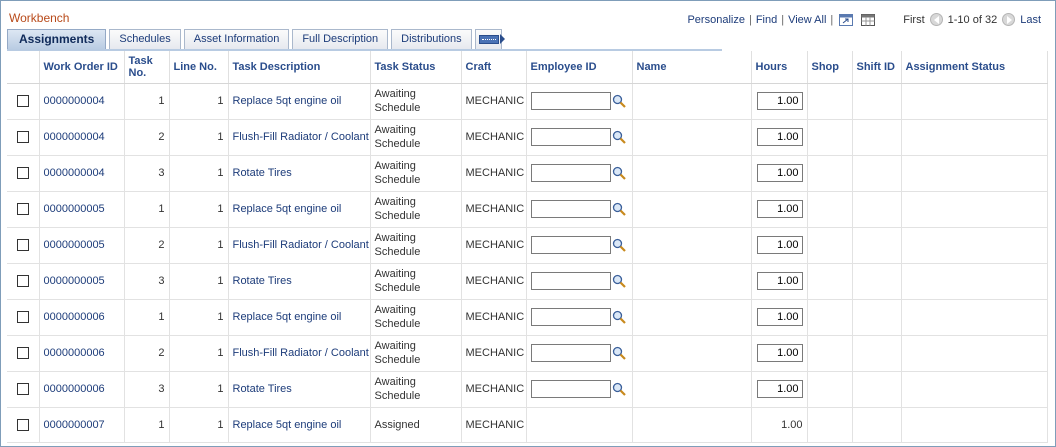 The image size is (1056, 447). I want to click on personalize-link: Personalize, so click(715, 20).